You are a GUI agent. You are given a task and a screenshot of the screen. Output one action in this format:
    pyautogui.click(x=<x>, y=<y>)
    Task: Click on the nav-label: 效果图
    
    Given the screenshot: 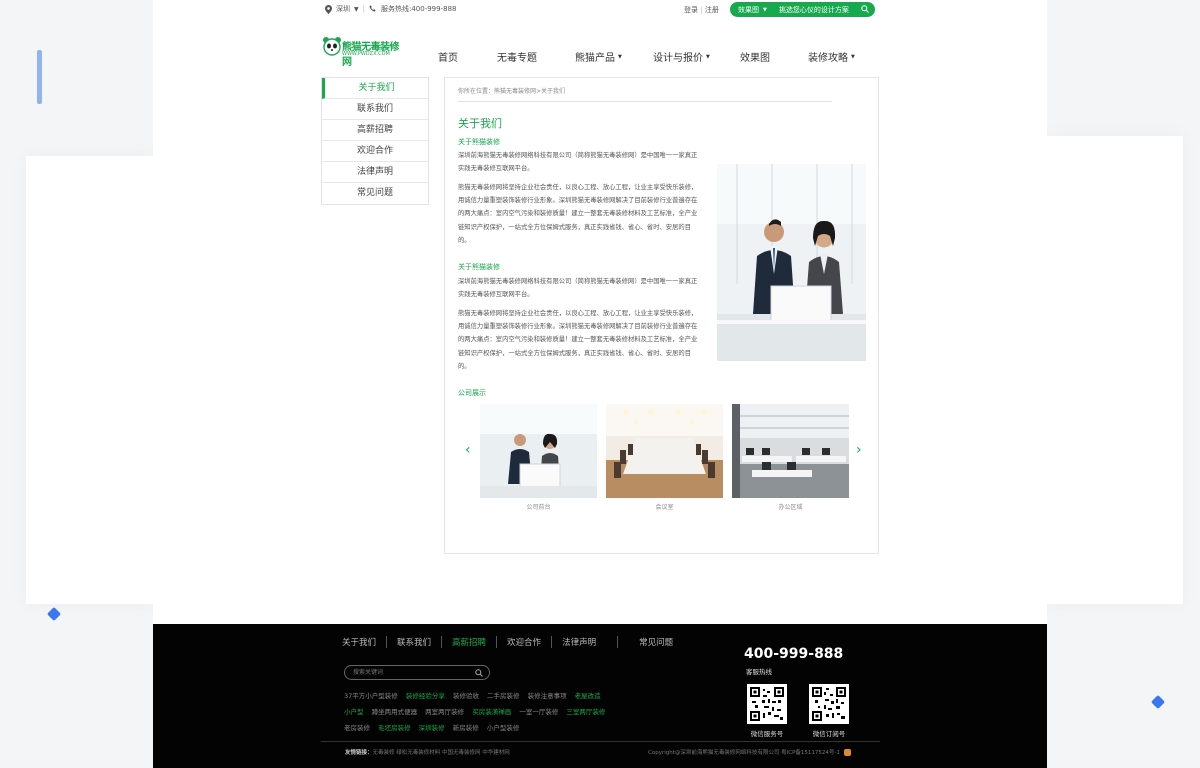 What is the action you would take?
    pyautogui.click(x=755, y=58)
    